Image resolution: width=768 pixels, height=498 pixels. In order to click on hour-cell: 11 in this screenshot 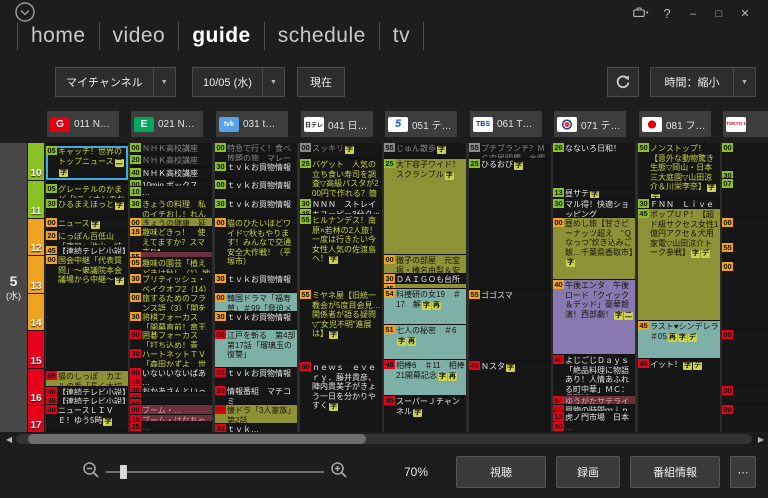, I will do `click(36, 199)`.